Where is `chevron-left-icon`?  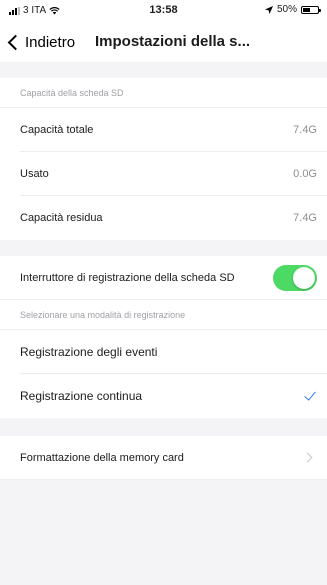 chevron-left-icon is located at coordinates (15, 42).